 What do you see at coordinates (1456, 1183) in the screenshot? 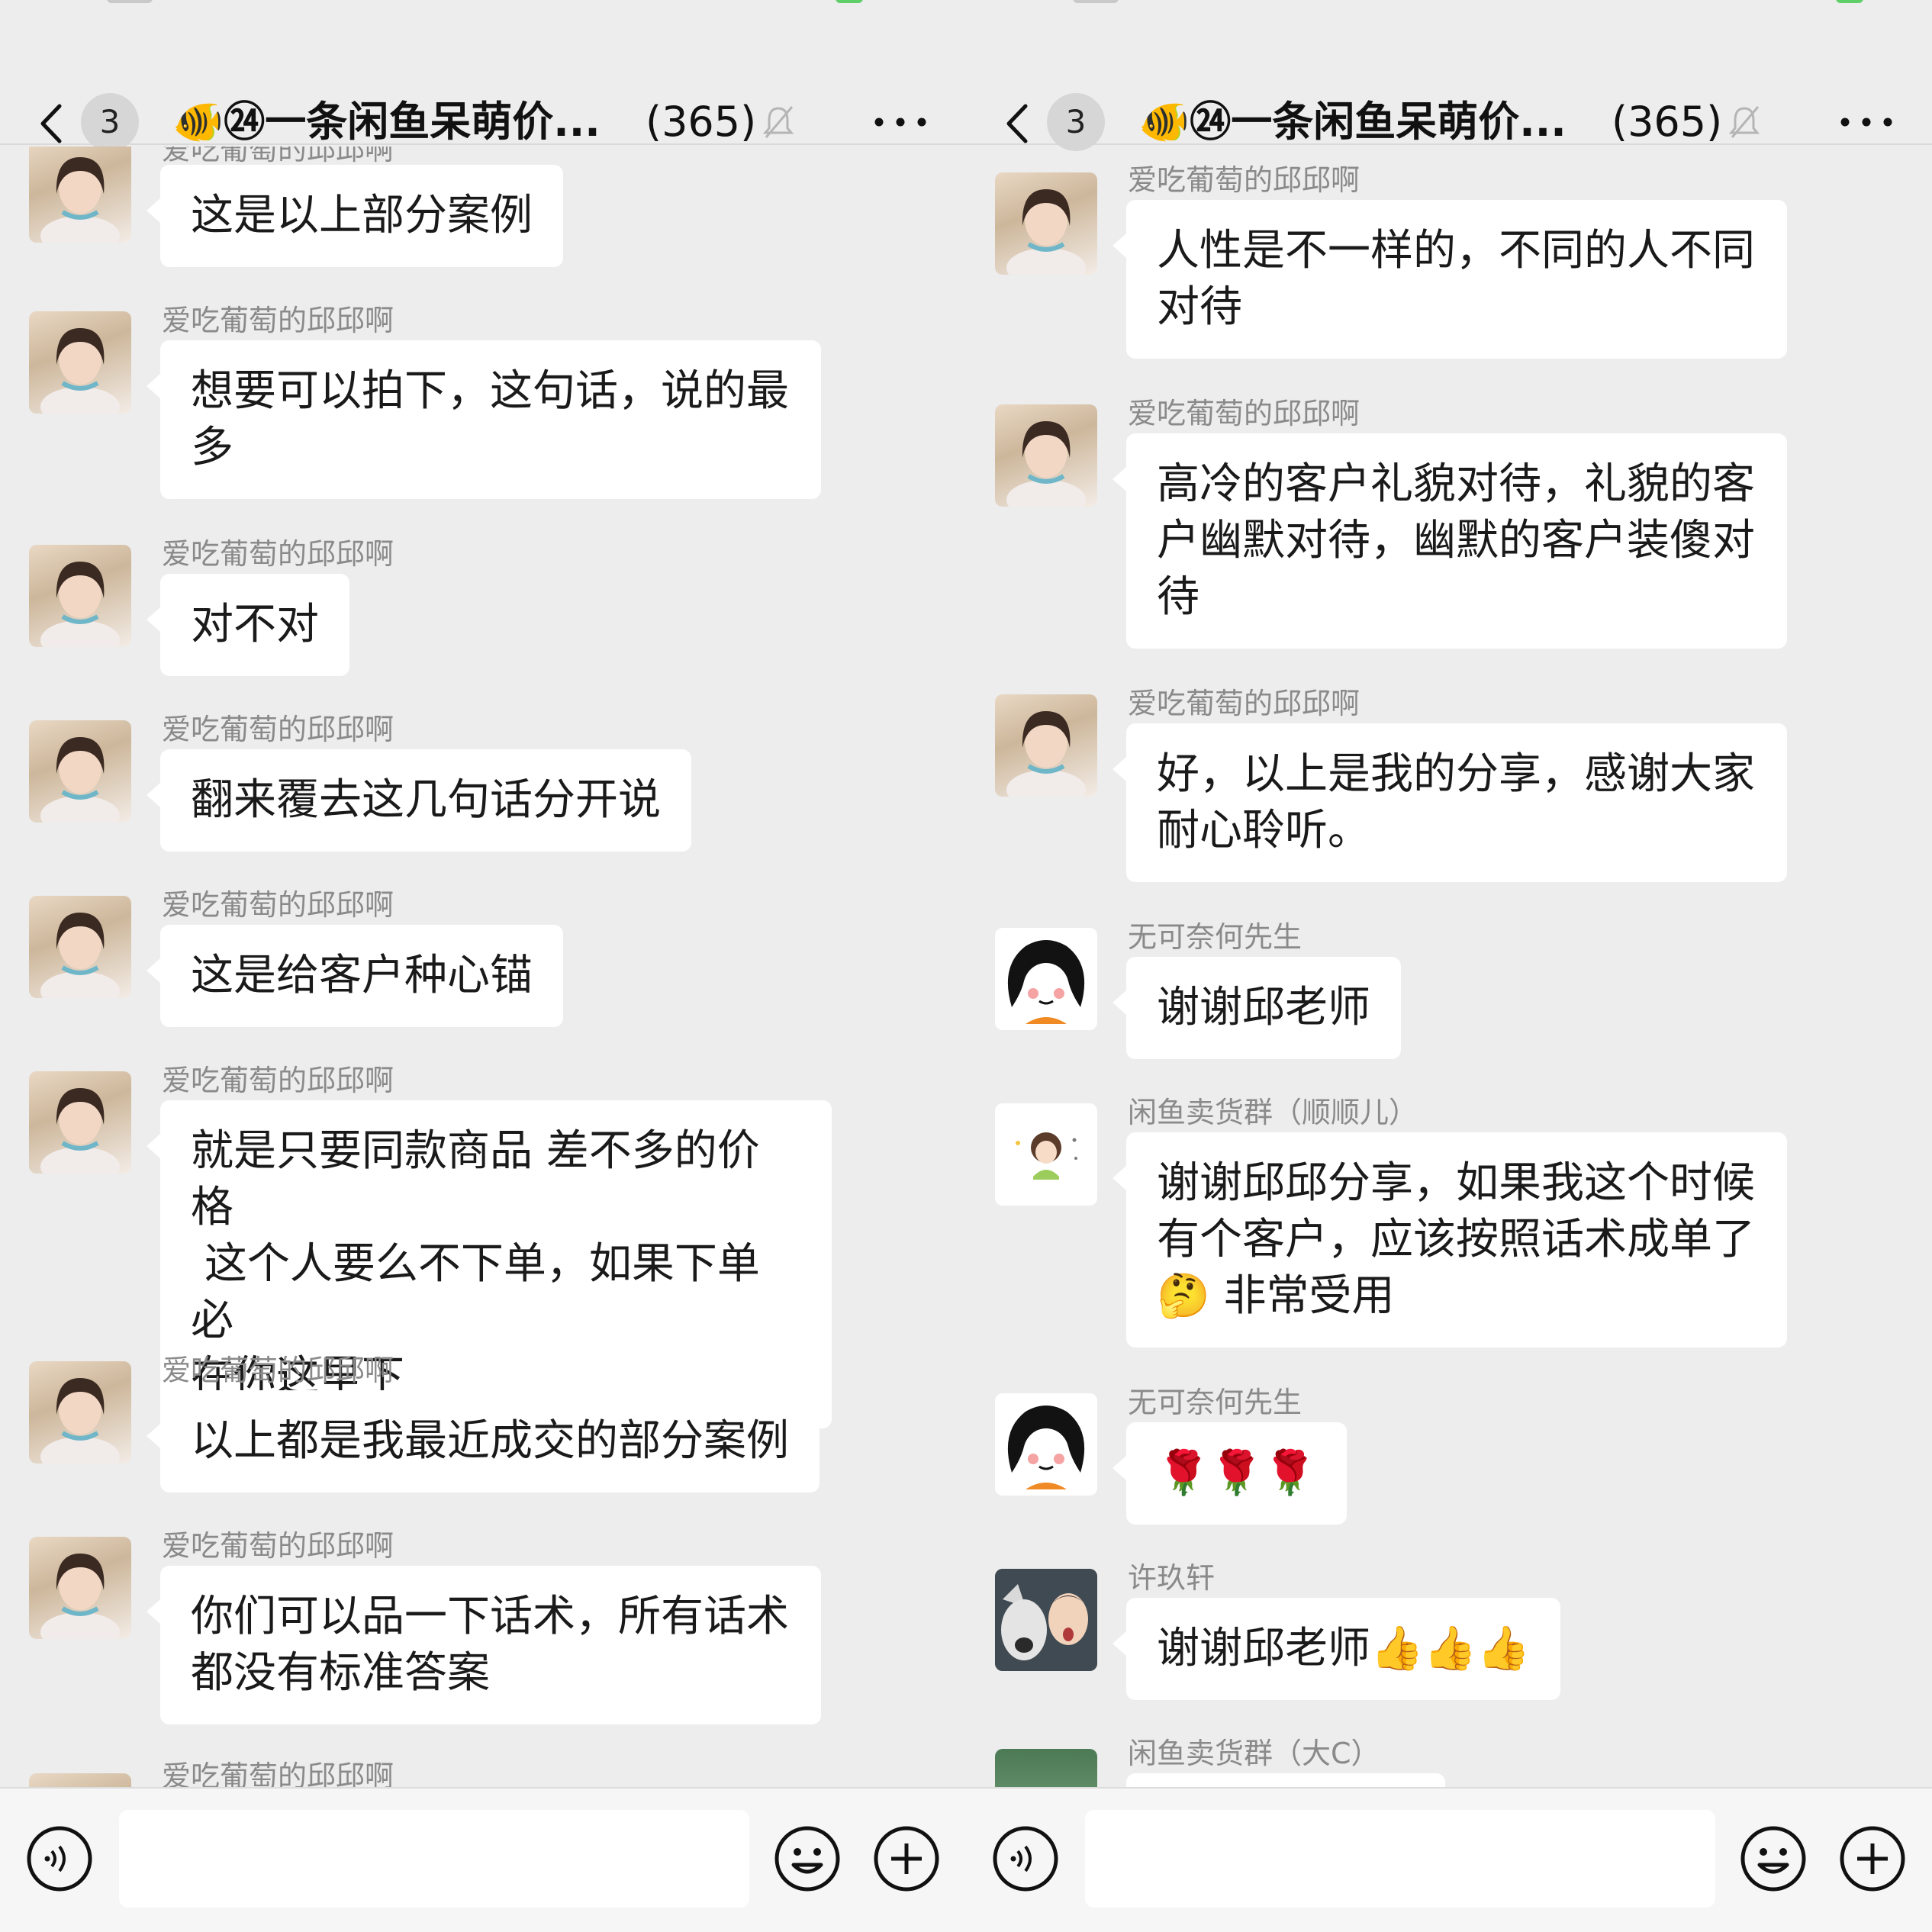
I see `message-text: 谢谢邱邱分享，如果我这个时候` at bounding box center [1456, 1183].